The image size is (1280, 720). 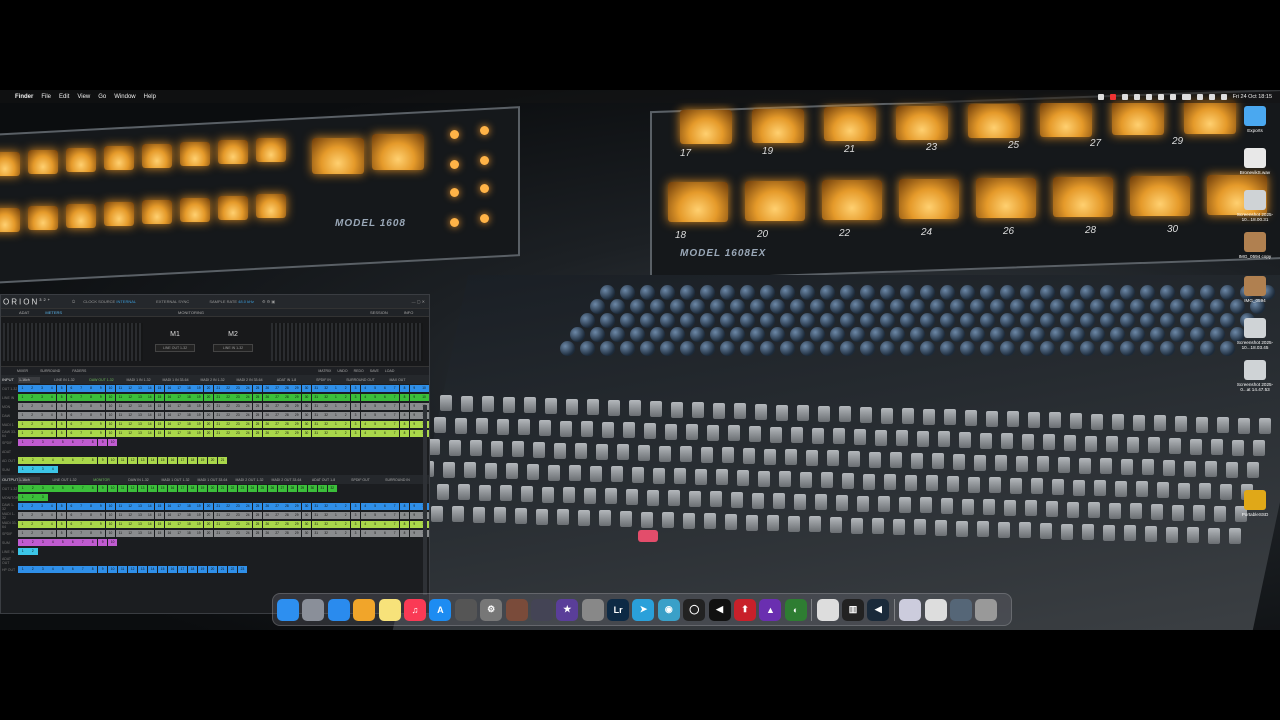 I want to click on app-icon: ⬆, so click(x=745, y=609).